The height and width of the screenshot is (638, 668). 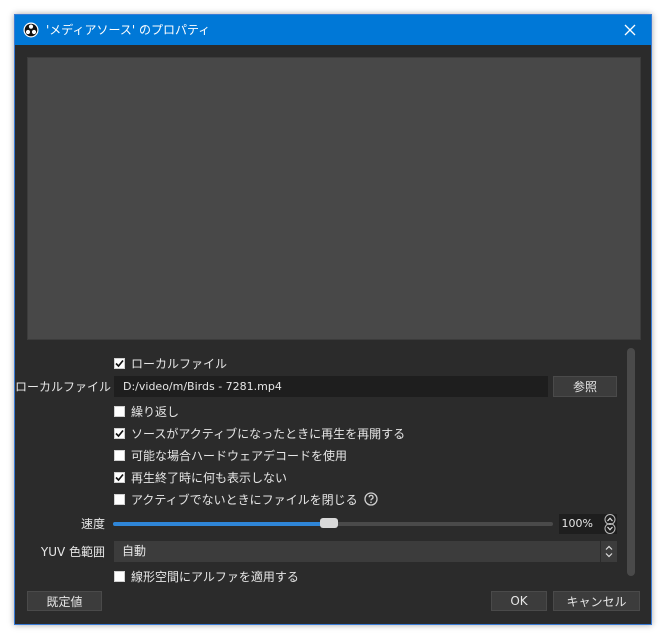 I want to click on ok-button: OK, so click(x=519, y=601).